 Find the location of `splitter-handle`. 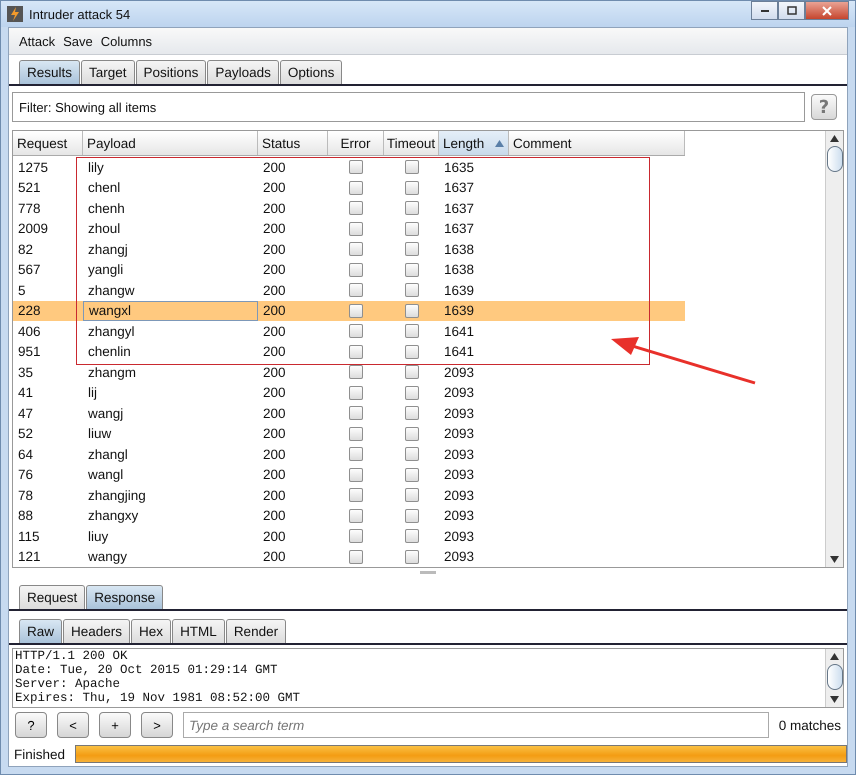

splitter-handle is located at coordinates (428, 572).